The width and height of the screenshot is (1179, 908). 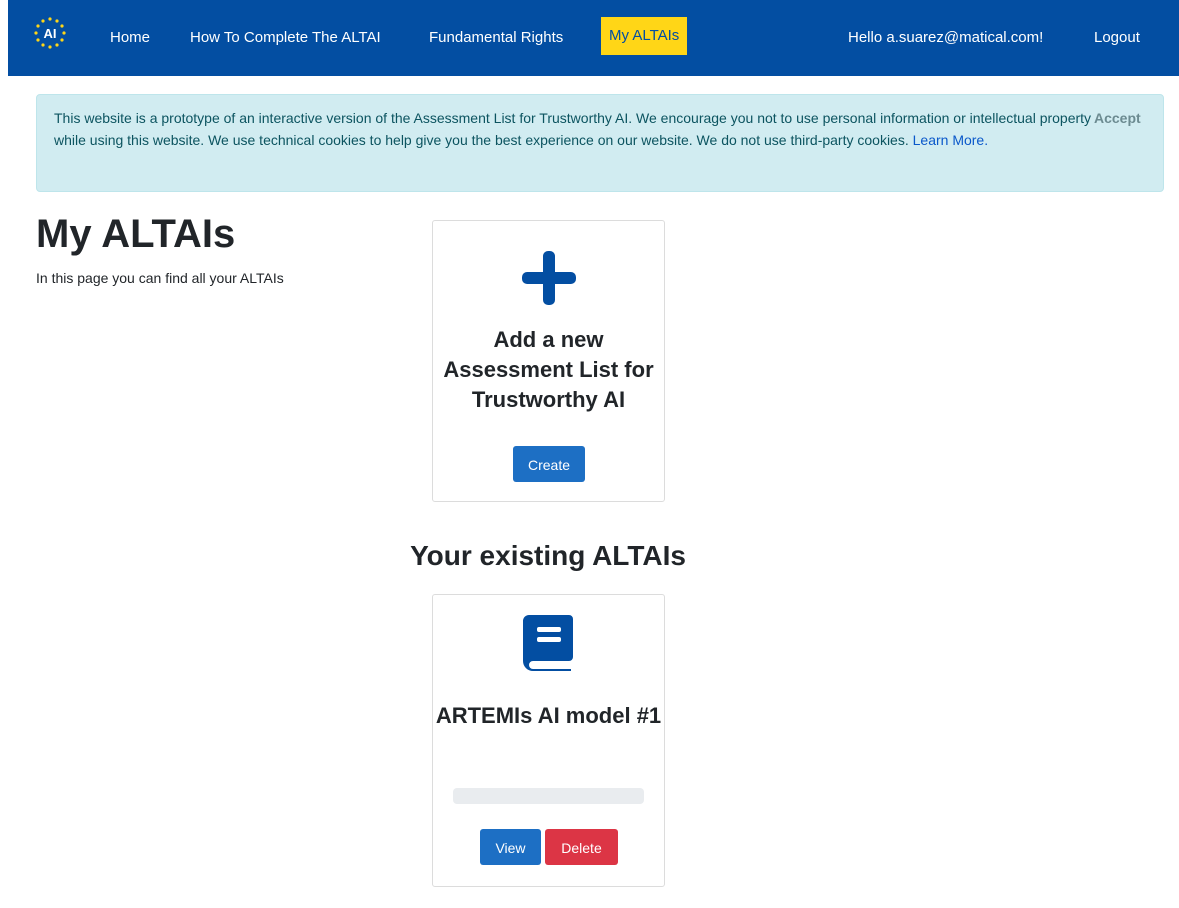 What do you see at coordinates (136, 234) in the screenshot?
I see `page-title: My ALTAIs` at bounding box center [136, 234].